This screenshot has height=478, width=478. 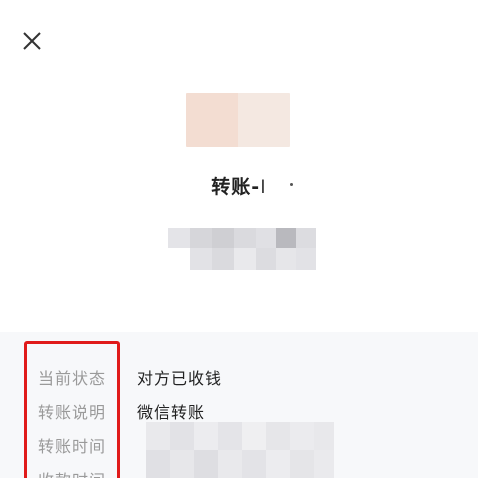 I want to click on close-icon, so click(x=32, y=41).